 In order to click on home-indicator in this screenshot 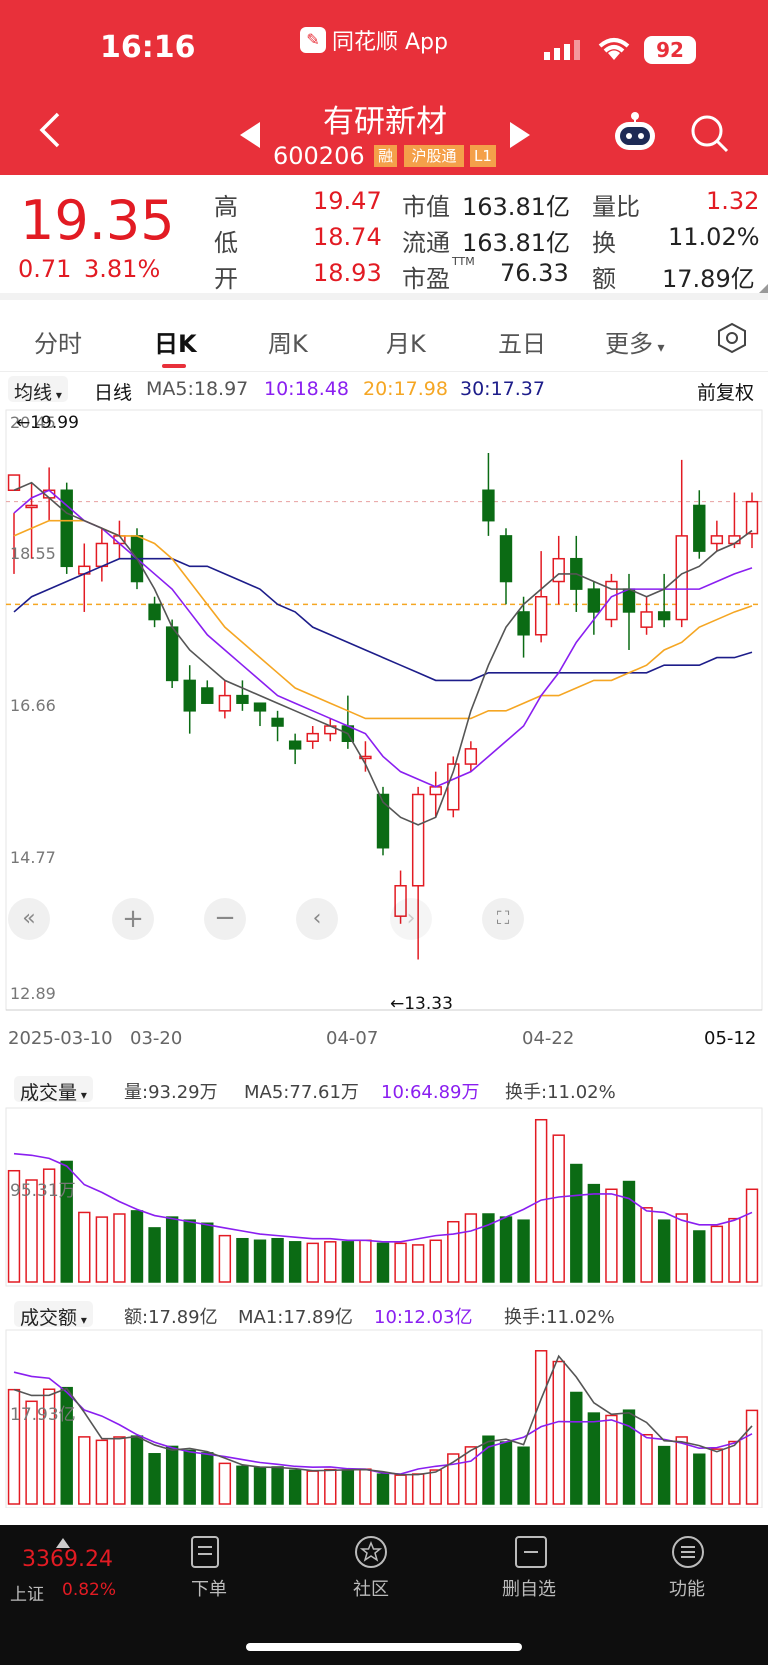, I will do `click(384, 1647)`.